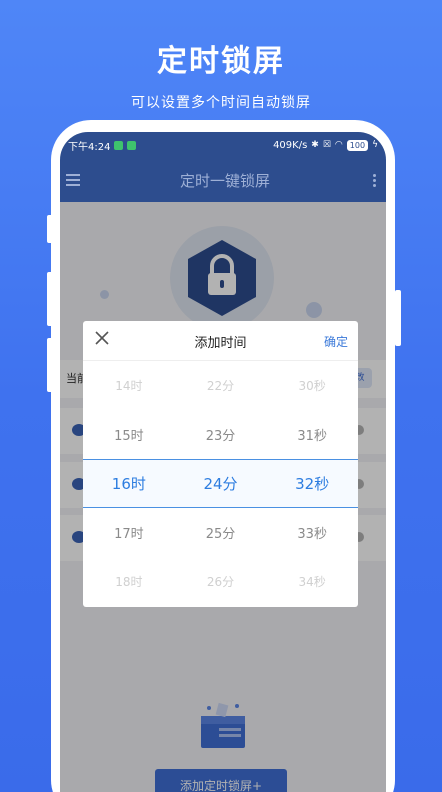 This screenshot has width=442, height=792. Describe the element at coordinates (129, 532) in the screenshot. I see `hour-option: 17时` at that location.